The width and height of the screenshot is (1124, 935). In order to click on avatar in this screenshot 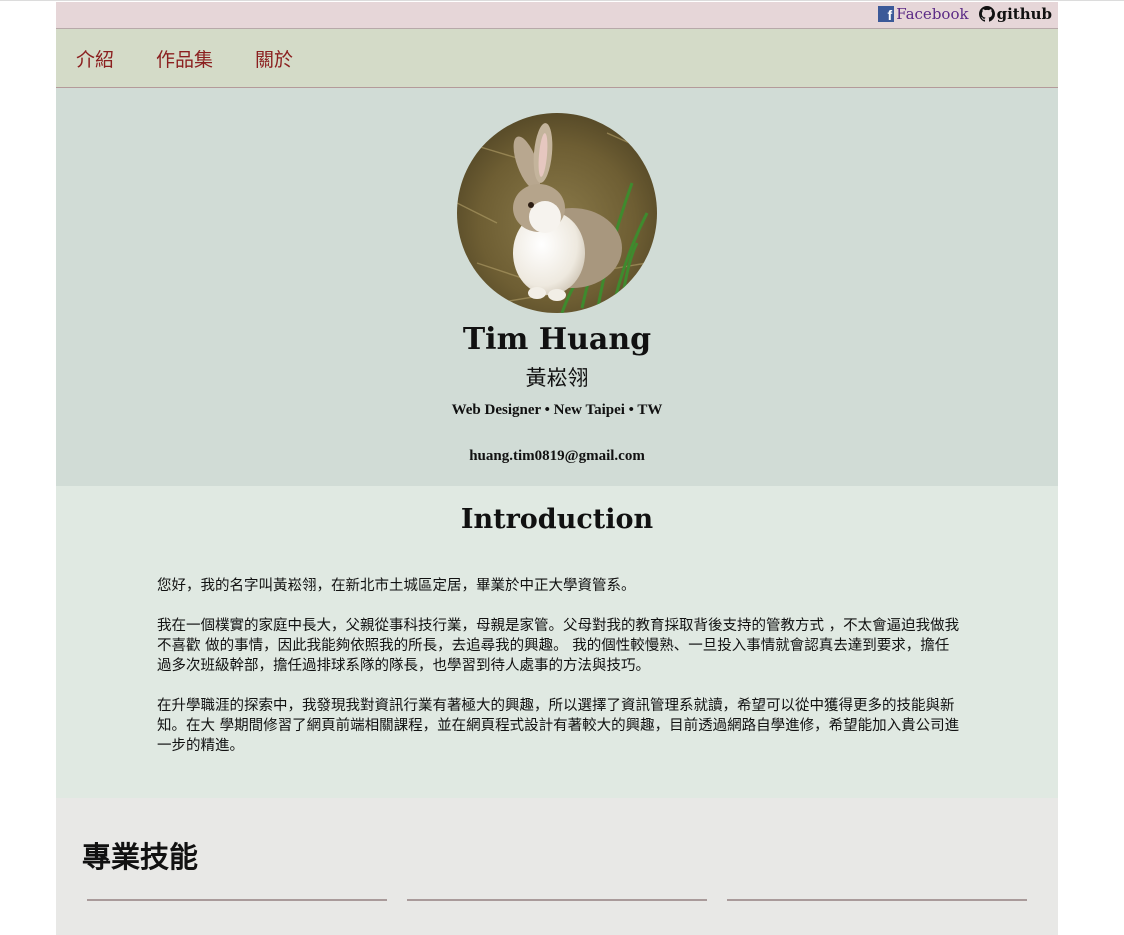, I will do `click(557, 213)`.